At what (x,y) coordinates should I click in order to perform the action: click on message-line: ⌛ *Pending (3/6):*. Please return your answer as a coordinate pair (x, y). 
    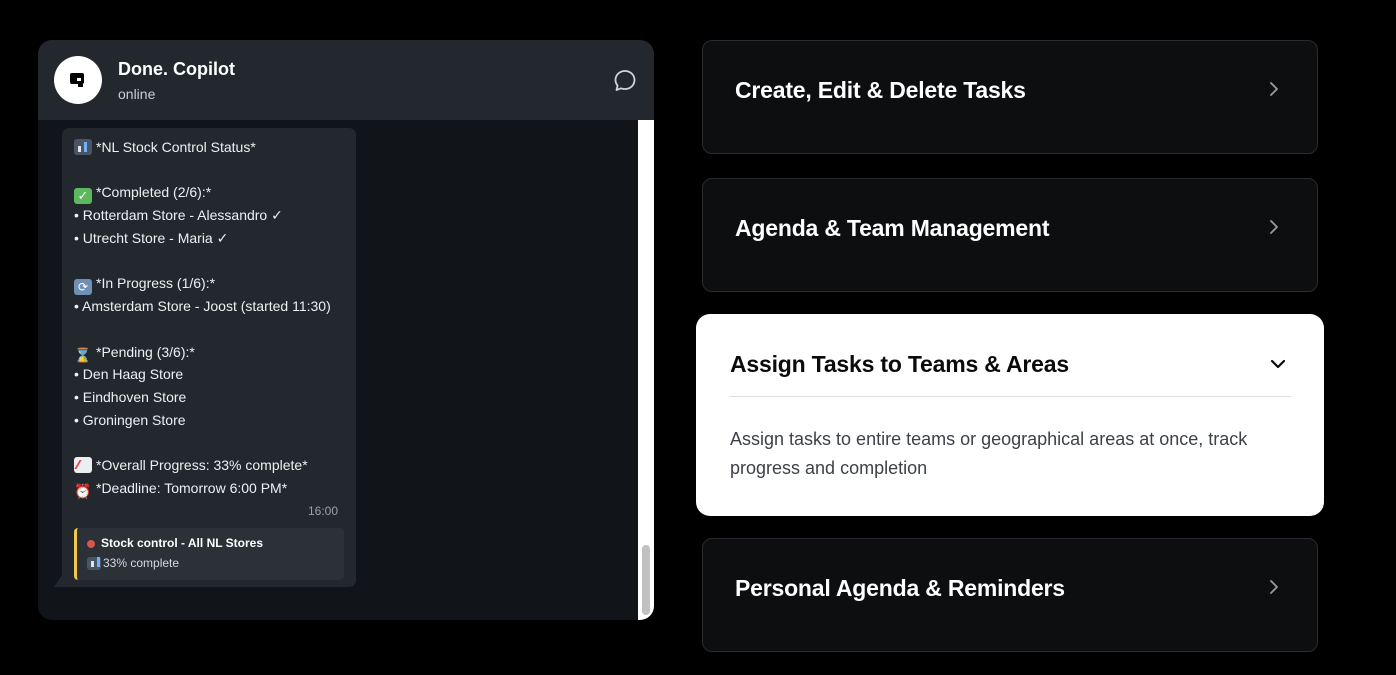
    Looking at the image, I should click on (134, 353).